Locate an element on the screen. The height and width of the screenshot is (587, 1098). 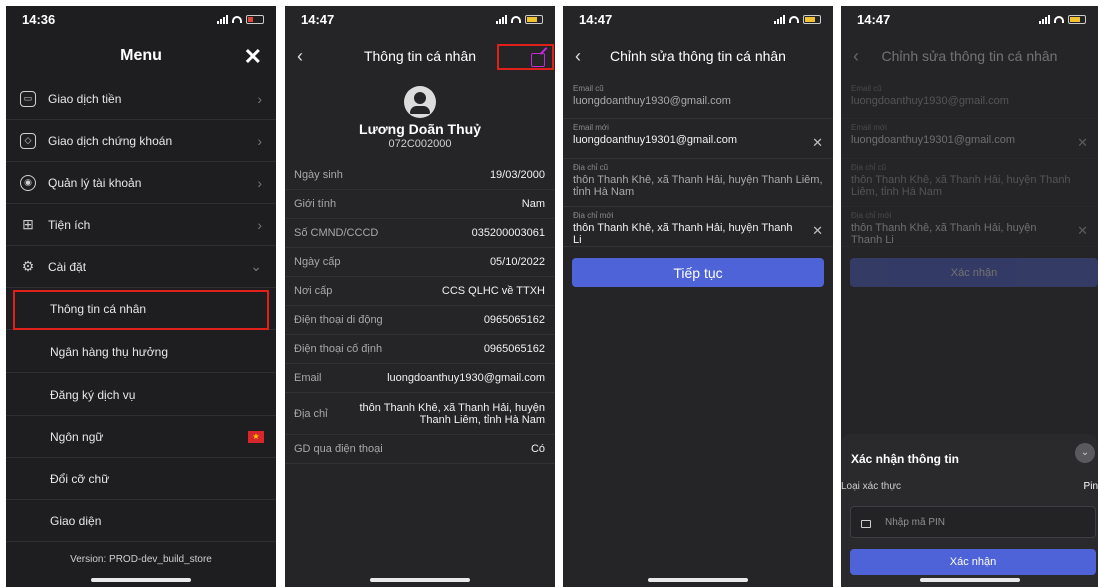
menu-item-account: ◉ Quản lý tài khoản › is located at coordinates (141, 183).